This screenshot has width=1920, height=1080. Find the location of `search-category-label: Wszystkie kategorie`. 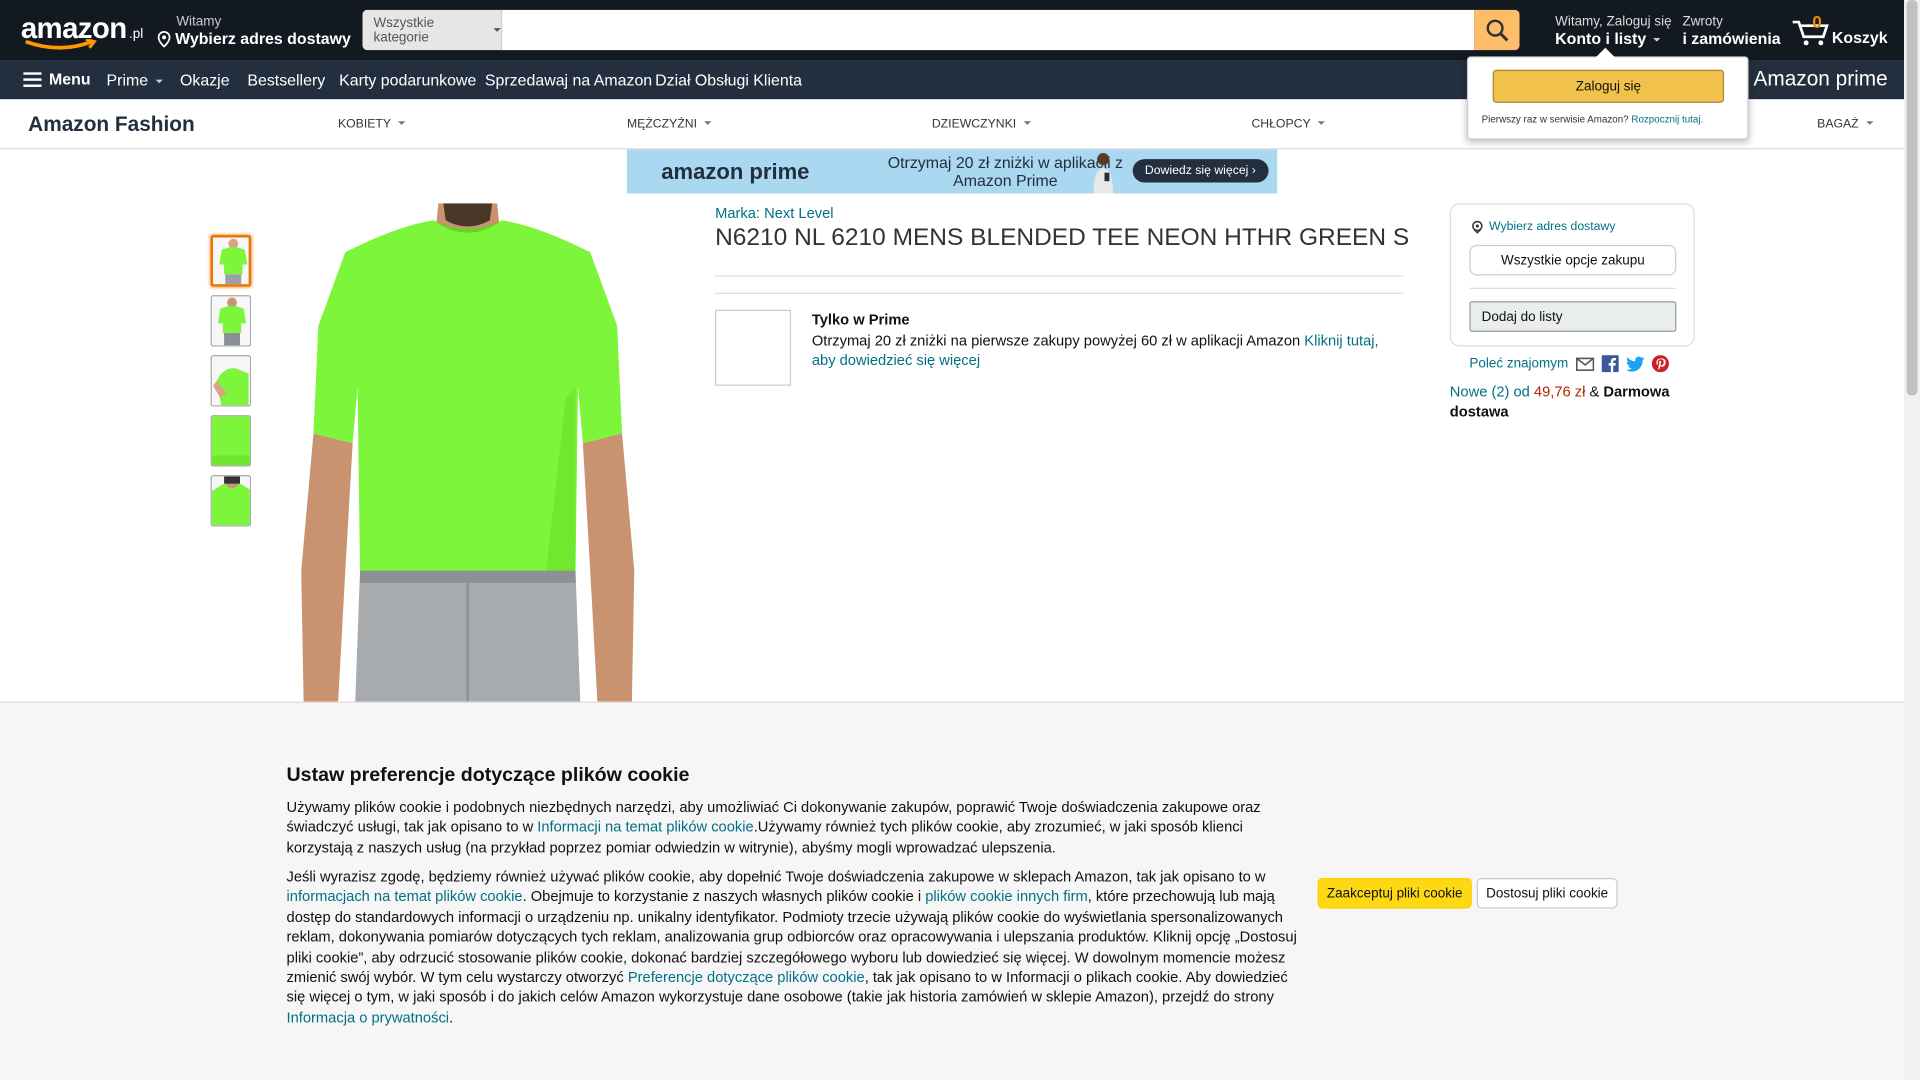

search-category-label: Wszystkie kategorie is located at coordinates (404, 30).